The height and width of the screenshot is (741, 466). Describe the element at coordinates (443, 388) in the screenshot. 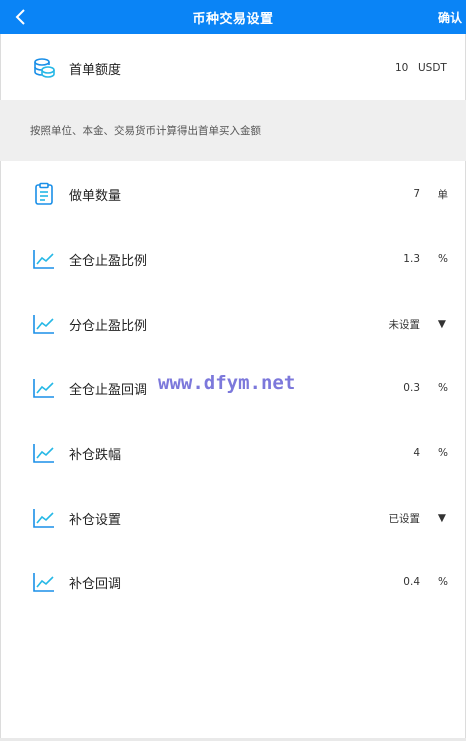

I see `full-take-profit-callback-unit: %` at that location.